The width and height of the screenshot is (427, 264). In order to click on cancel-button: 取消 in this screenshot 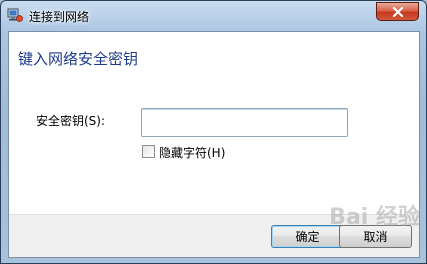, I will do `click(375, 236)`.